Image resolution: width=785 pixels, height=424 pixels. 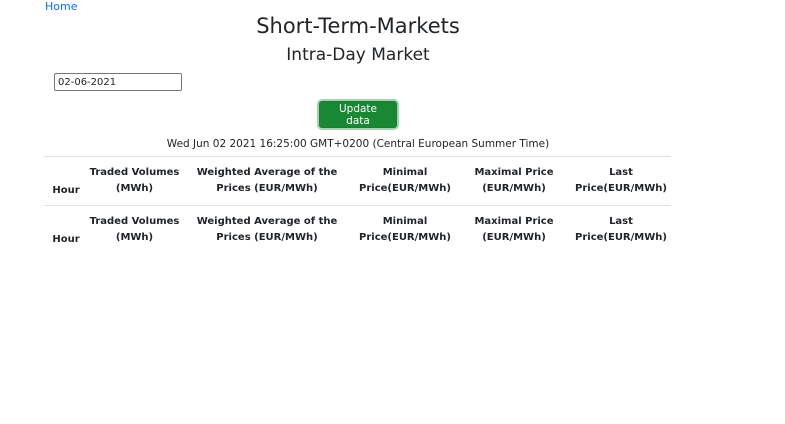 What do you see at coordinates (267, 229) in the screenshot?
I see `column-footer-weighted-average: Weighted Average of the Prices (EUR/MWh)` at bounding box center [267, 229].